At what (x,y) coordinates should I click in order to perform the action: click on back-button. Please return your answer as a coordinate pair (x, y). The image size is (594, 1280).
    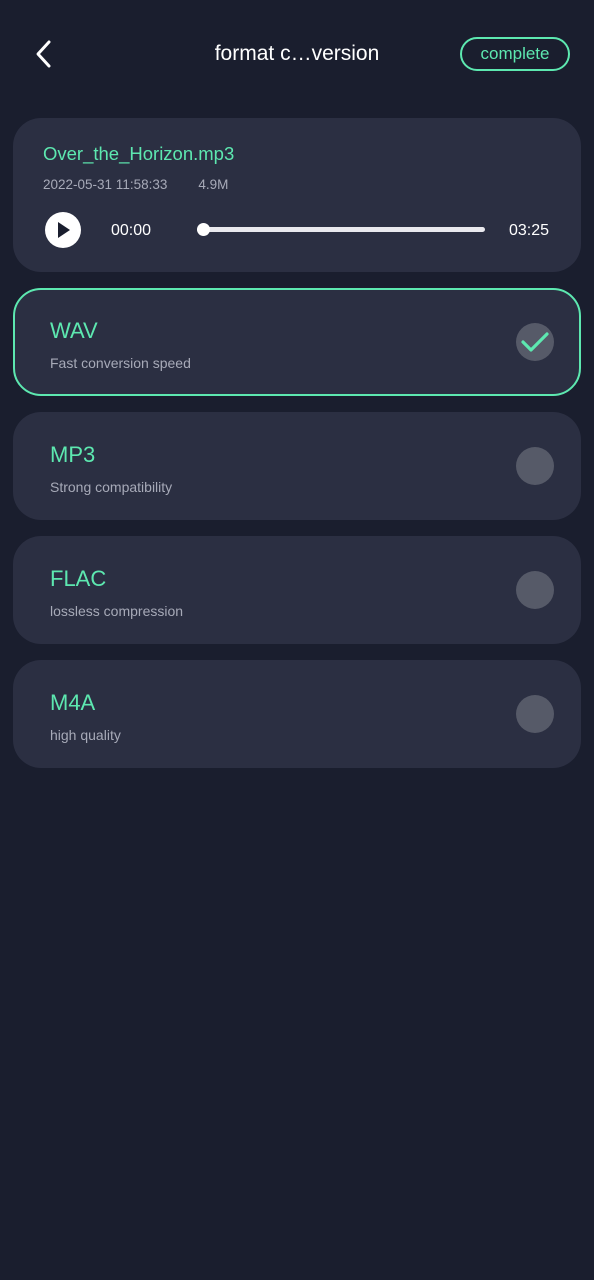
    Looking at the image, I should click on (44, 54).